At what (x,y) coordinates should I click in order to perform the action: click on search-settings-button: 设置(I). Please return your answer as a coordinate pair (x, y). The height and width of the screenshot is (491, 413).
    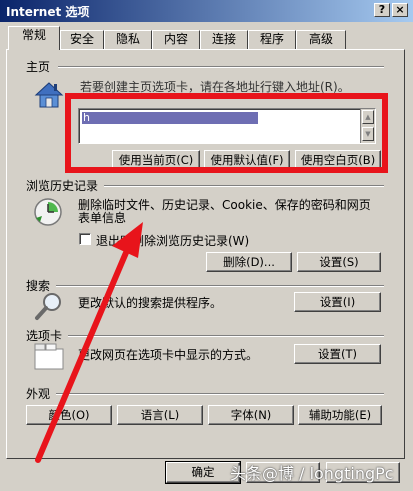
    Looking at the image, I should click on (337, 302).